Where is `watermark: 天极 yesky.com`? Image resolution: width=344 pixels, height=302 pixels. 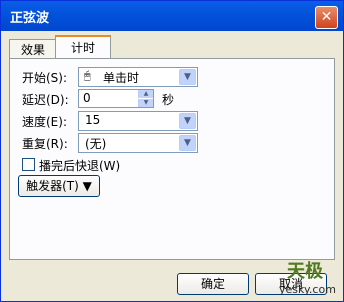 watermark: 天极 yesky.com is located at coordinates (302, 275).